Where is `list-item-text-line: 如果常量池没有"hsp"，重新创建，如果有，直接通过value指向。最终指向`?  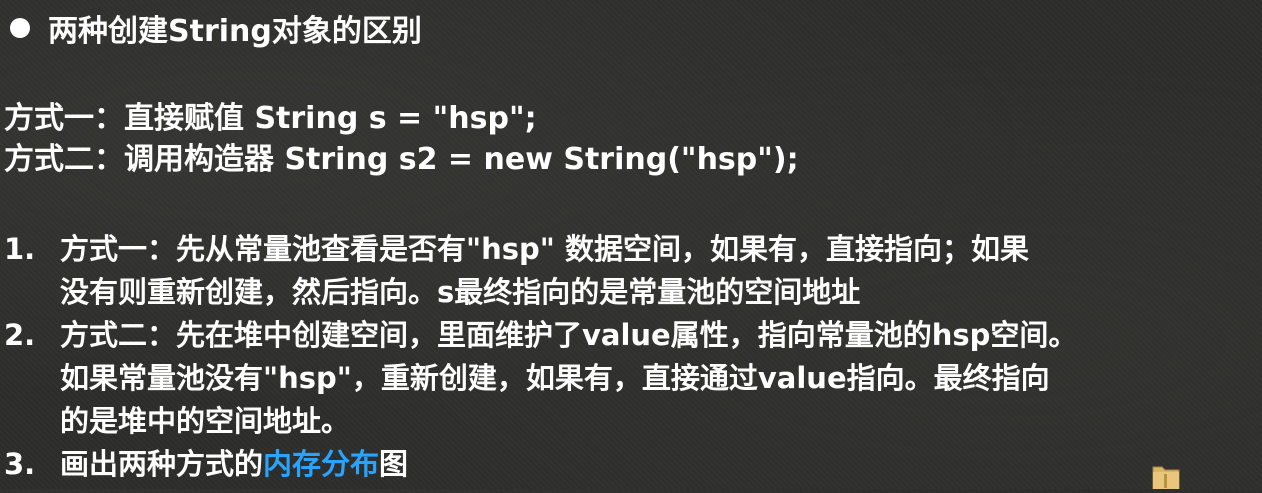 list-item-text-line: 如果常量池没有"hsp"，重新创建，如果有，直接通过value指向。最终指向 is located at coordinates (555, 378).